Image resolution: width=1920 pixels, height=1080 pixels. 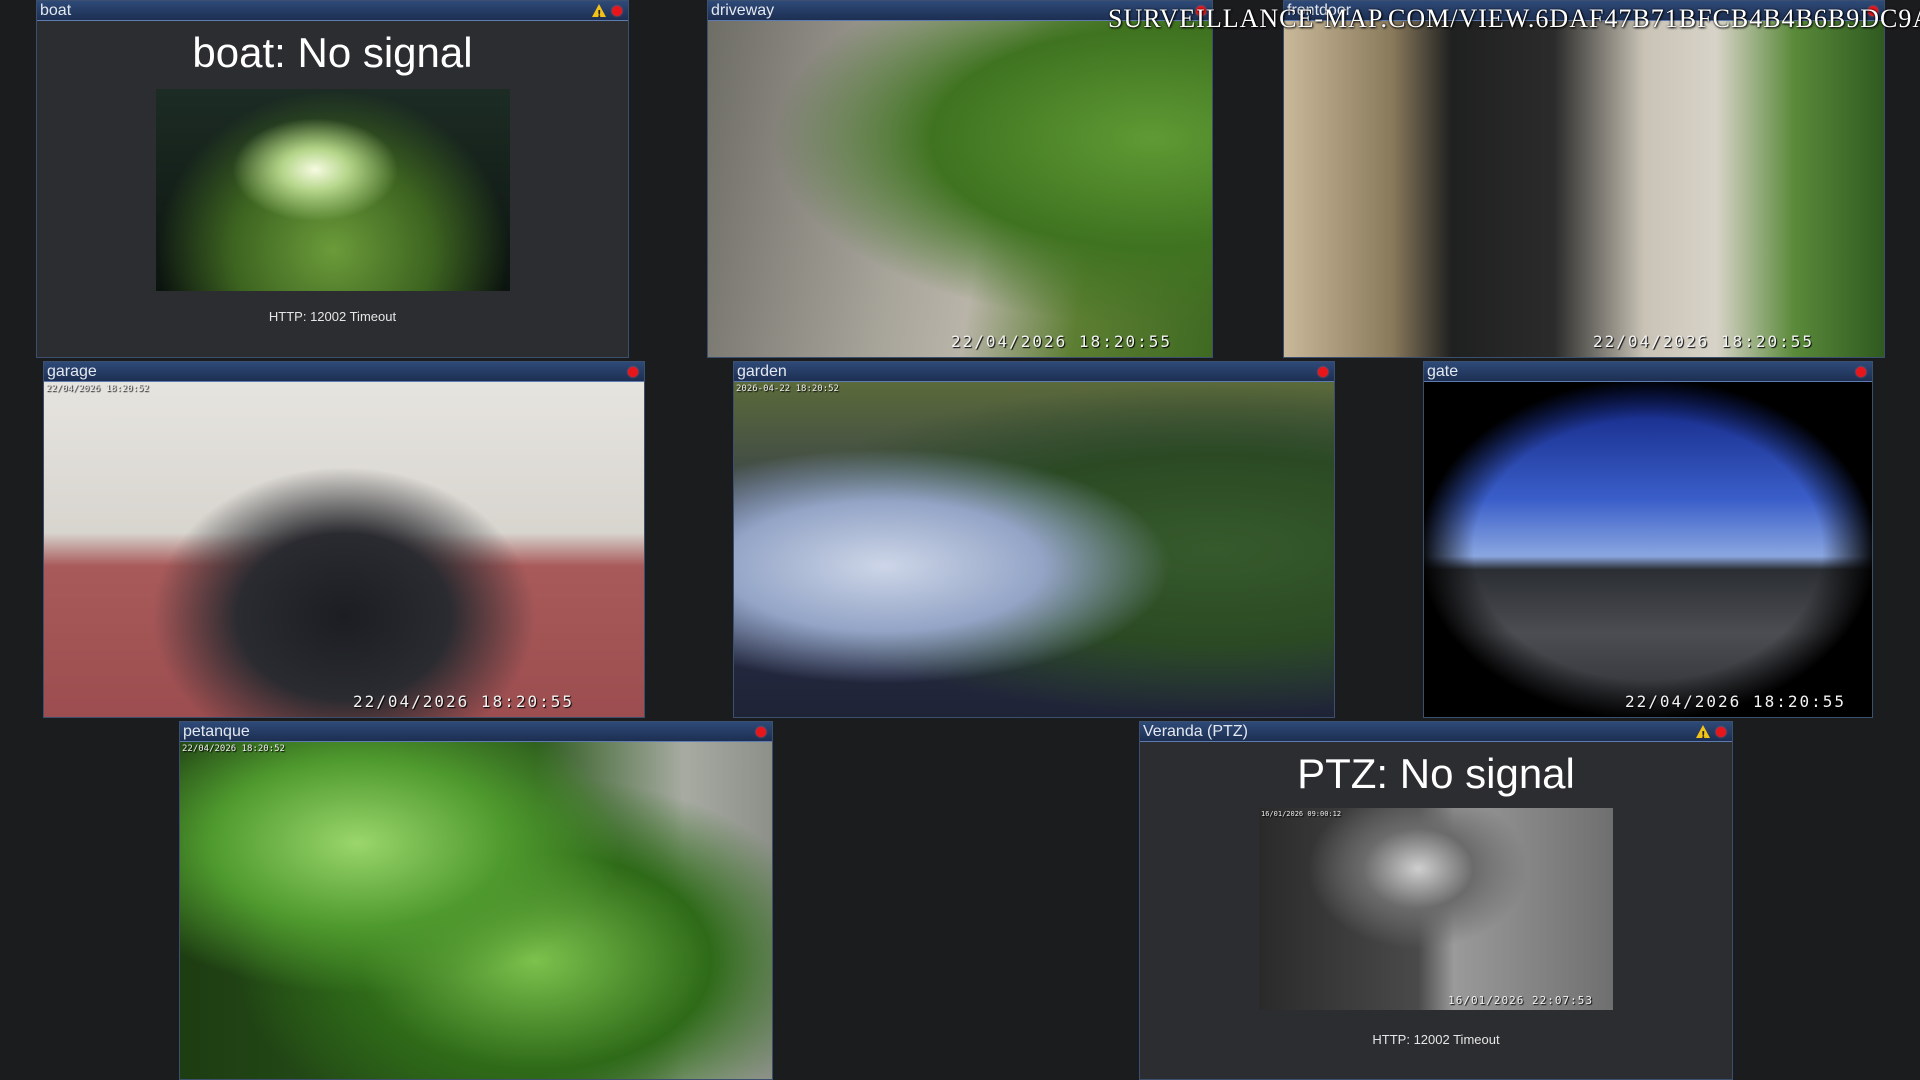 I want to click on no-signal-title: boat: No signal, so click(x=332, y=52).